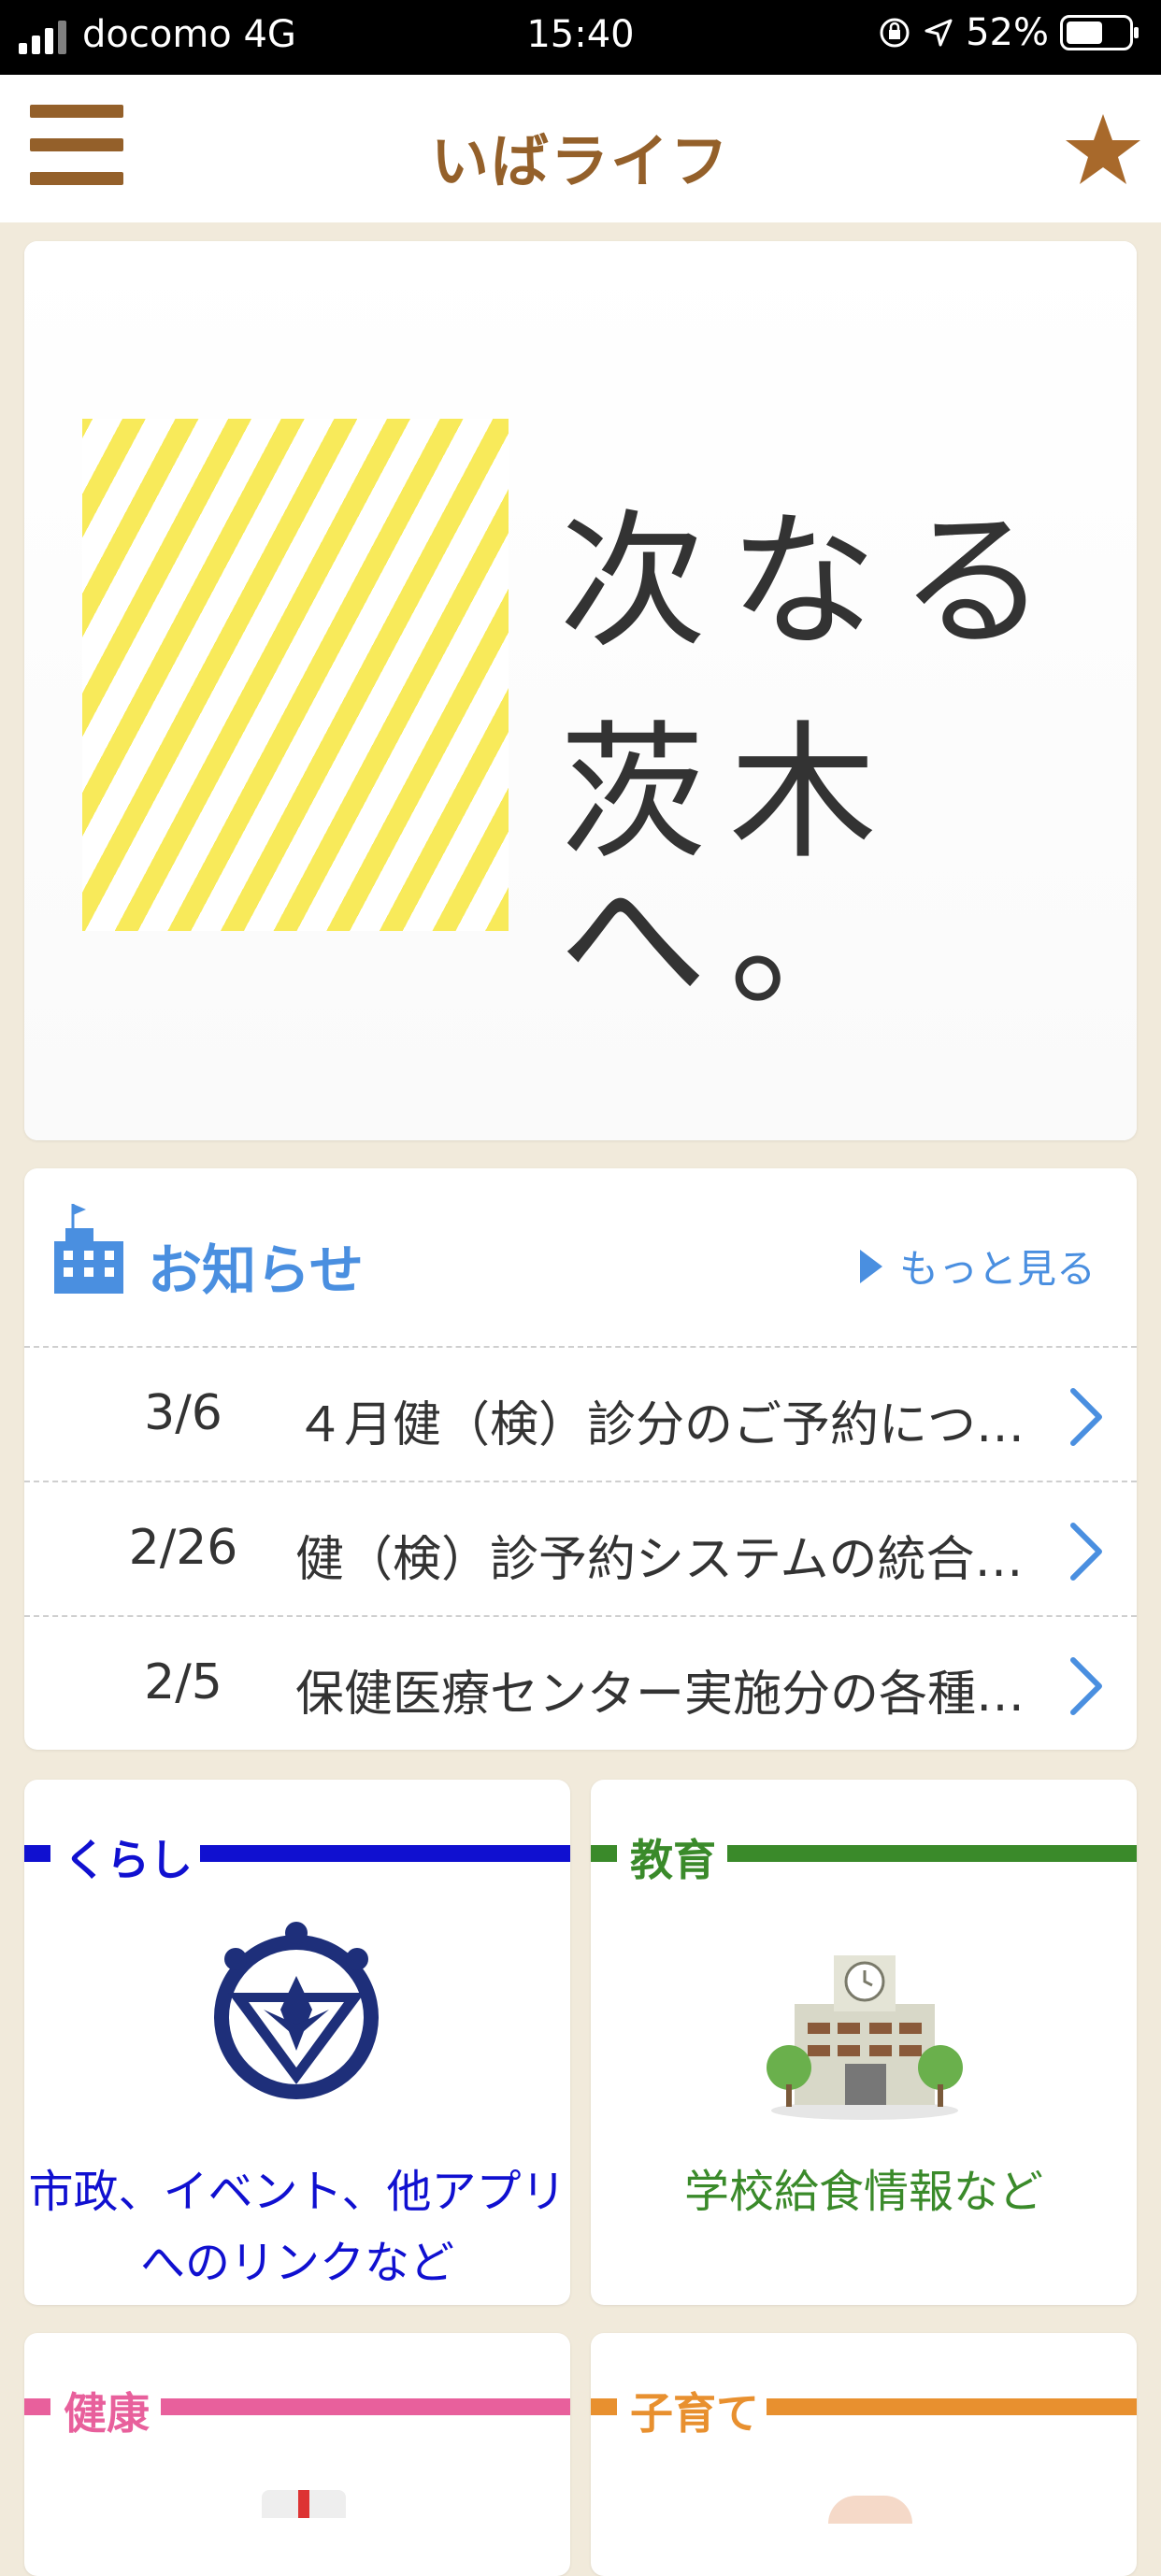 The width and height of the screenshot is (1161, 2576). What do you see at coordinates (895, 33) in the screenshot?
I see `rotation-lock-icon` at bounding box center [895, 33].